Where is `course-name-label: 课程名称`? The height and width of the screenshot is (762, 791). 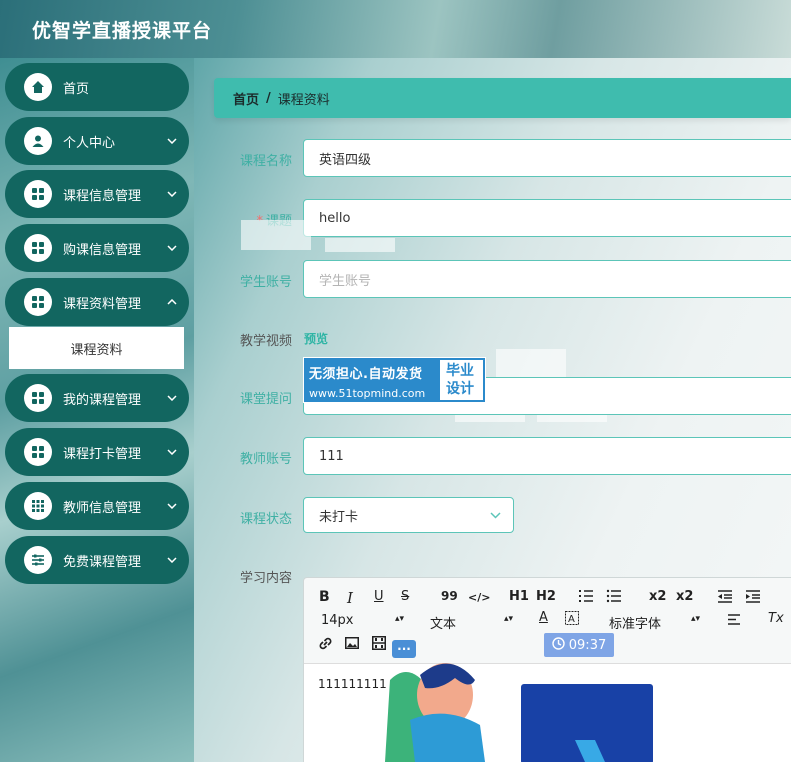
course-name-label: 课程名称 is located at coordinates (265, 161).